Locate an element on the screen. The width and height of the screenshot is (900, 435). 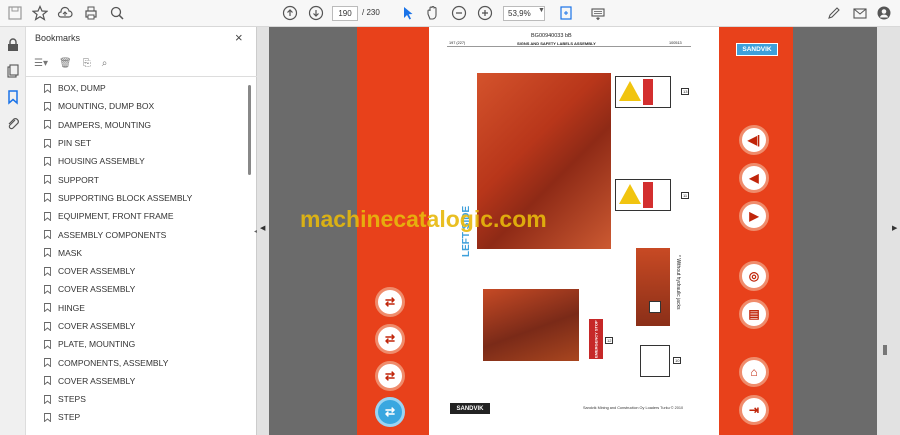
watermark: machinecatalogic.com is located at coordinates (423, 219).